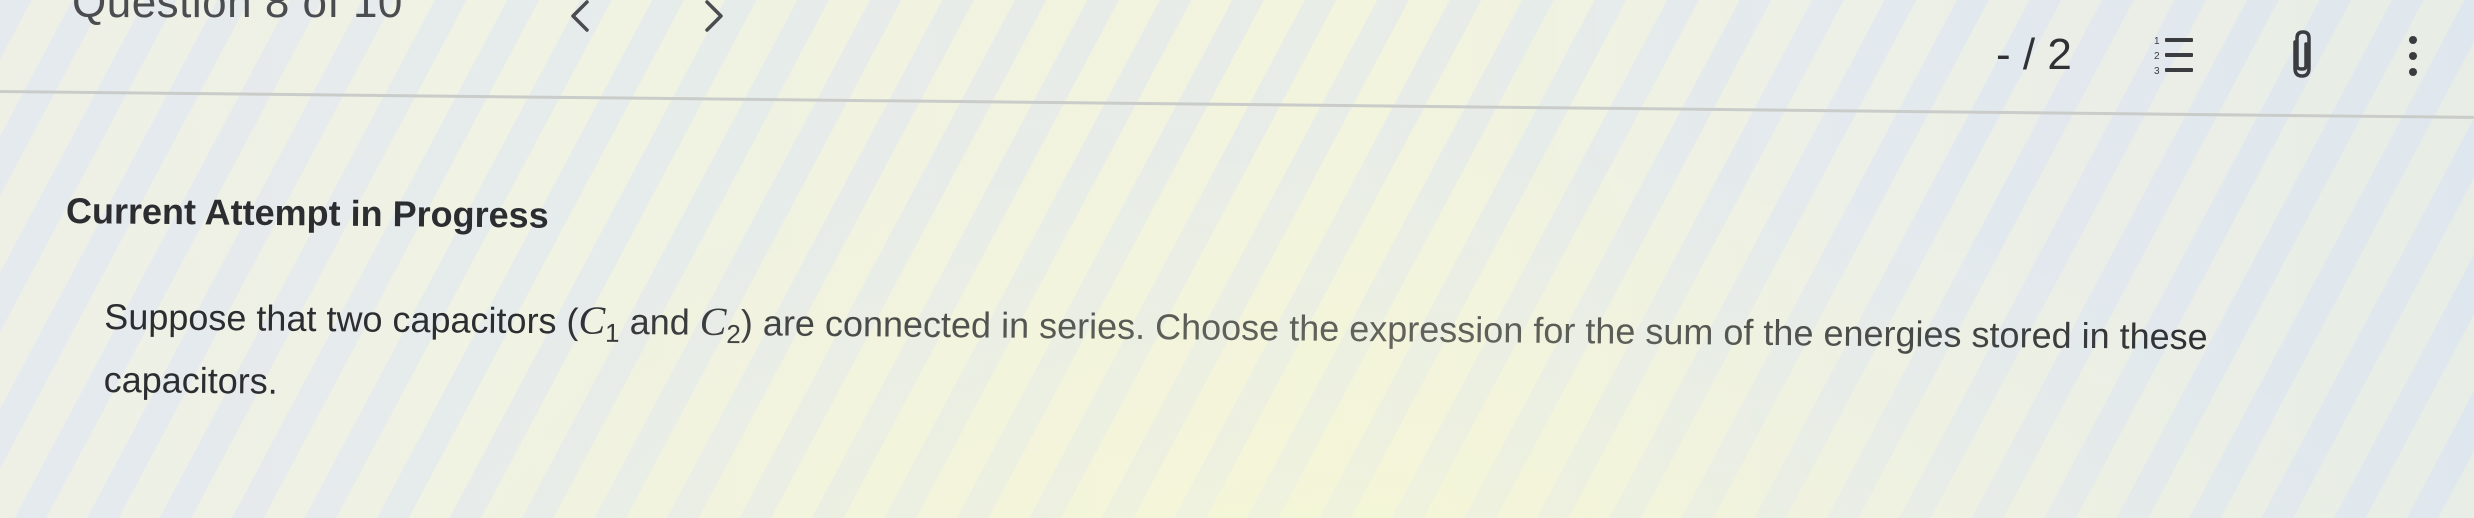 Image resolution: width=2474 pixels, height=518 pixels. I want to click on svg-text: 3, so click(2157, 71).